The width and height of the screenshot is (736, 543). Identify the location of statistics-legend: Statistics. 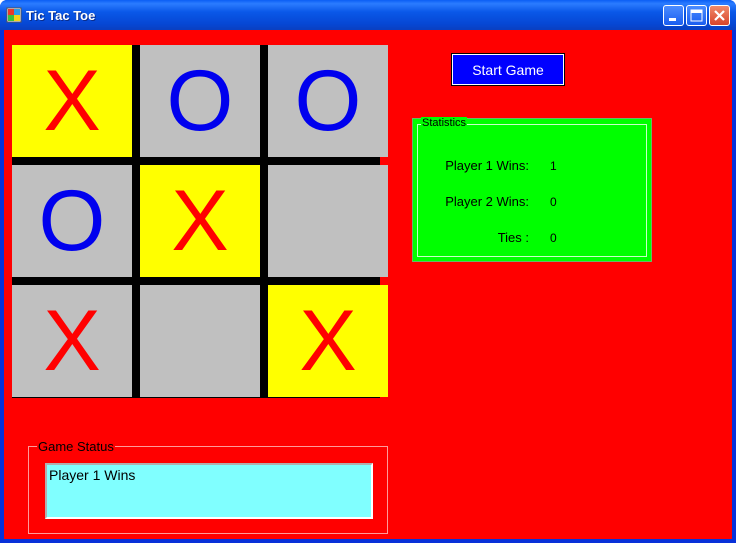
(444, 123).